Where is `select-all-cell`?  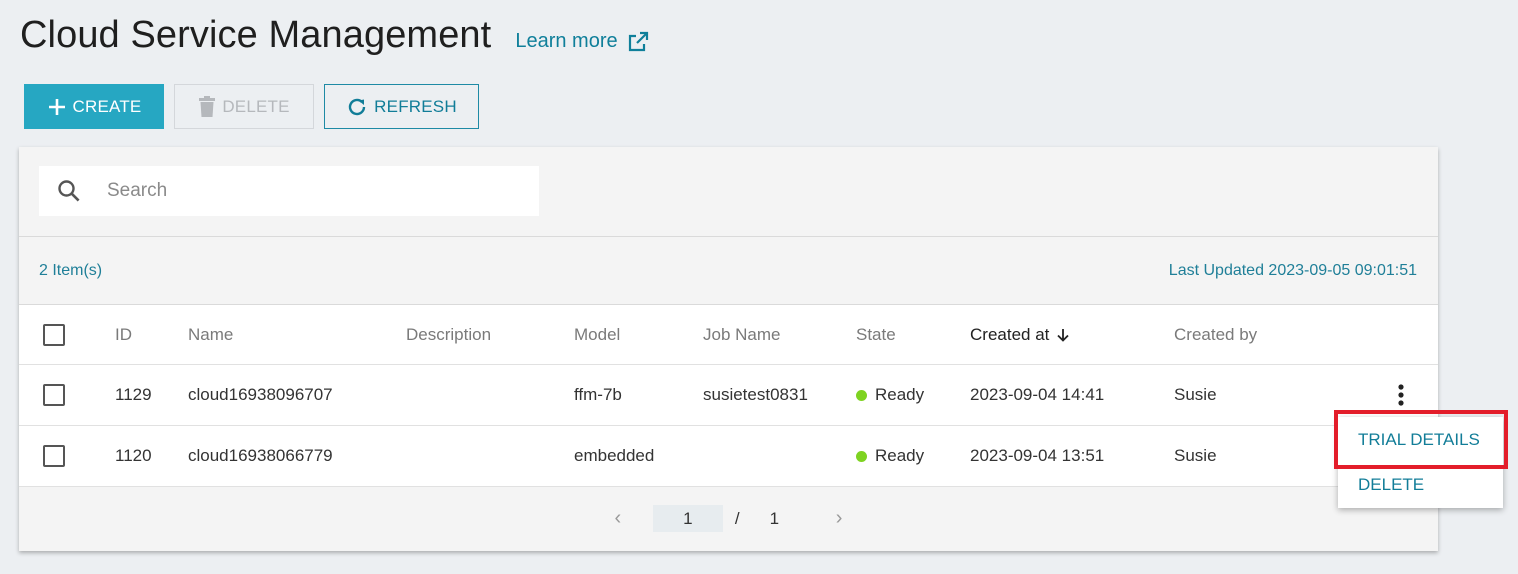 select-all-cell is located at coordinates (54, 334).